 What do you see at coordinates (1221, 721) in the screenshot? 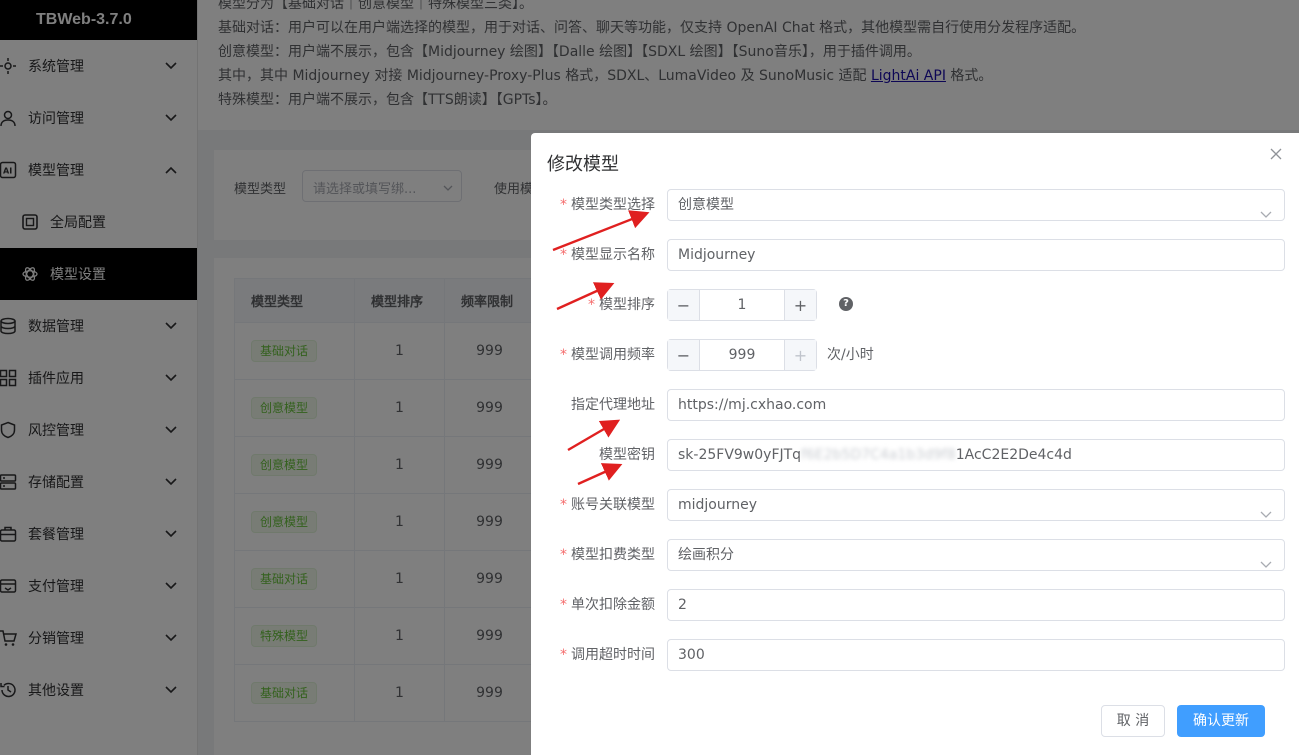
I see `confirm-update-button: 确认更新` at bounding box center [1221, 721].